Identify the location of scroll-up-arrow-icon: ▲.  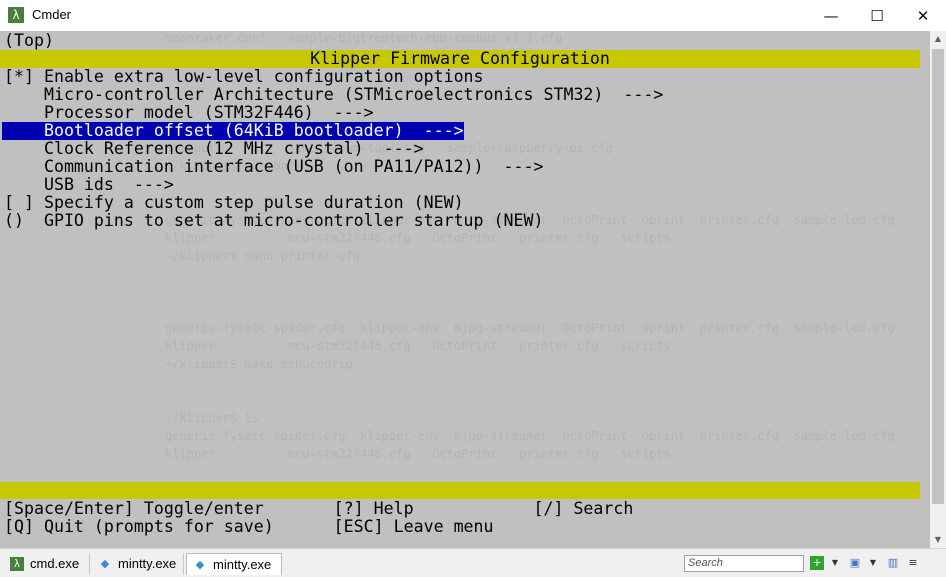
(938, 39).